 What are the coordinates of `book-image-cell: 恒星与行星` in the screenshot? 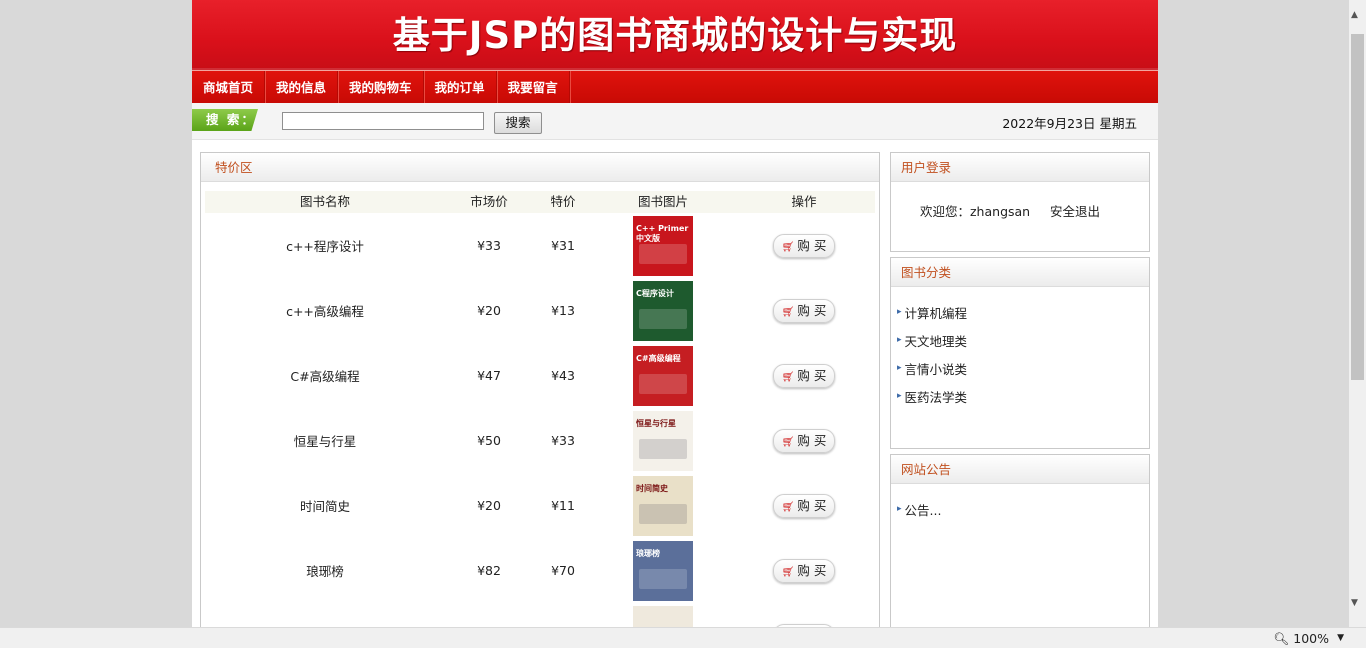 It's located at (663, 440).